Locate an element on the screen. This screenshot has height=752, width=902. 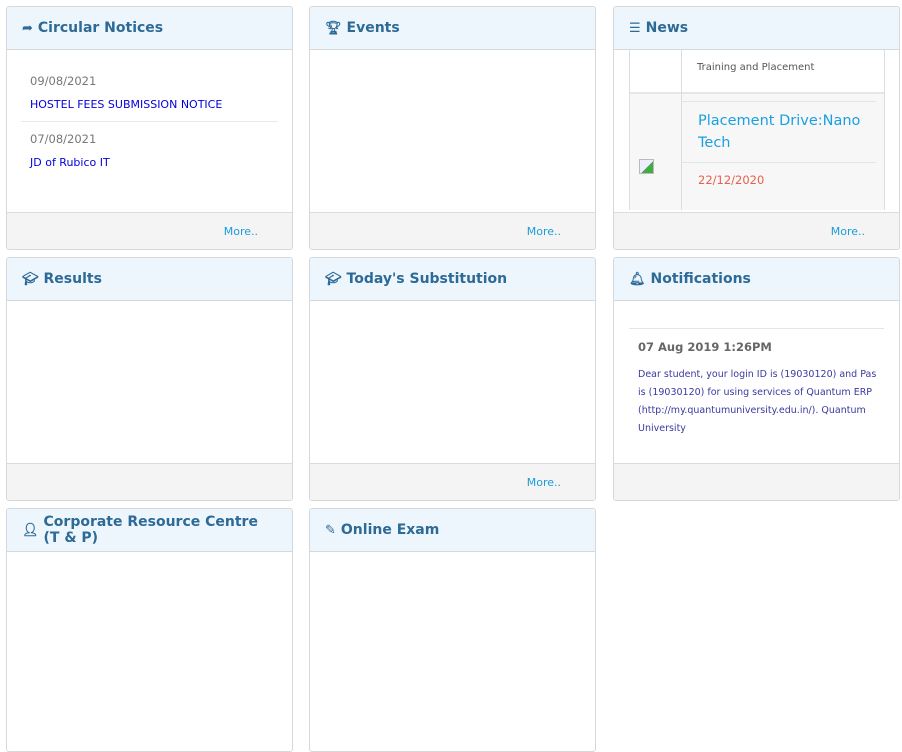
notice-date: 07/08/2021 is located at coordinates (63, 139).